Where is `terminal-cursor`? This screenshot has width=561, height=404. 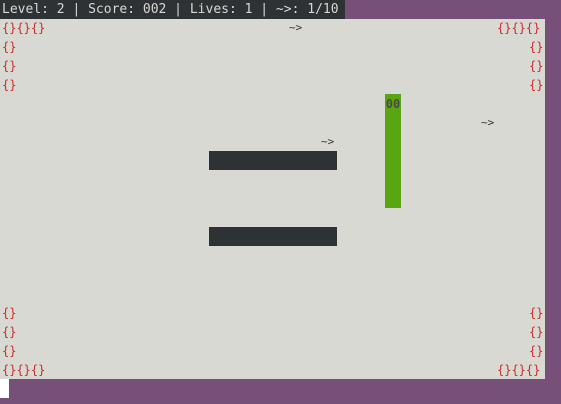
terminal-cursor is located at coordinates (4, 388).